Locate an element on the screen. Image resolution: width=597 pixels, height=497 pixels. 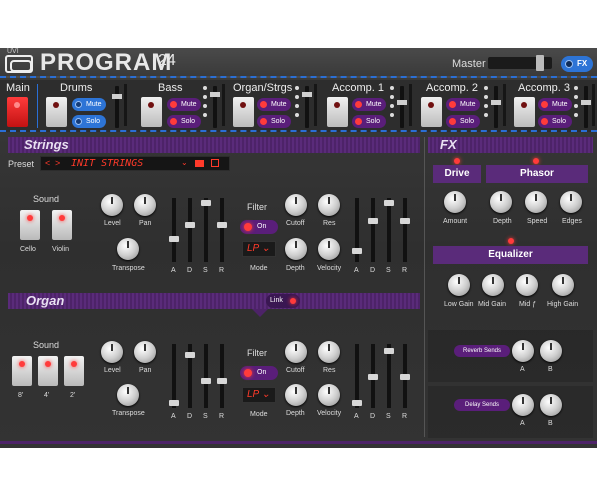
delay-send-a-knob is located at coordinates (523, 405).